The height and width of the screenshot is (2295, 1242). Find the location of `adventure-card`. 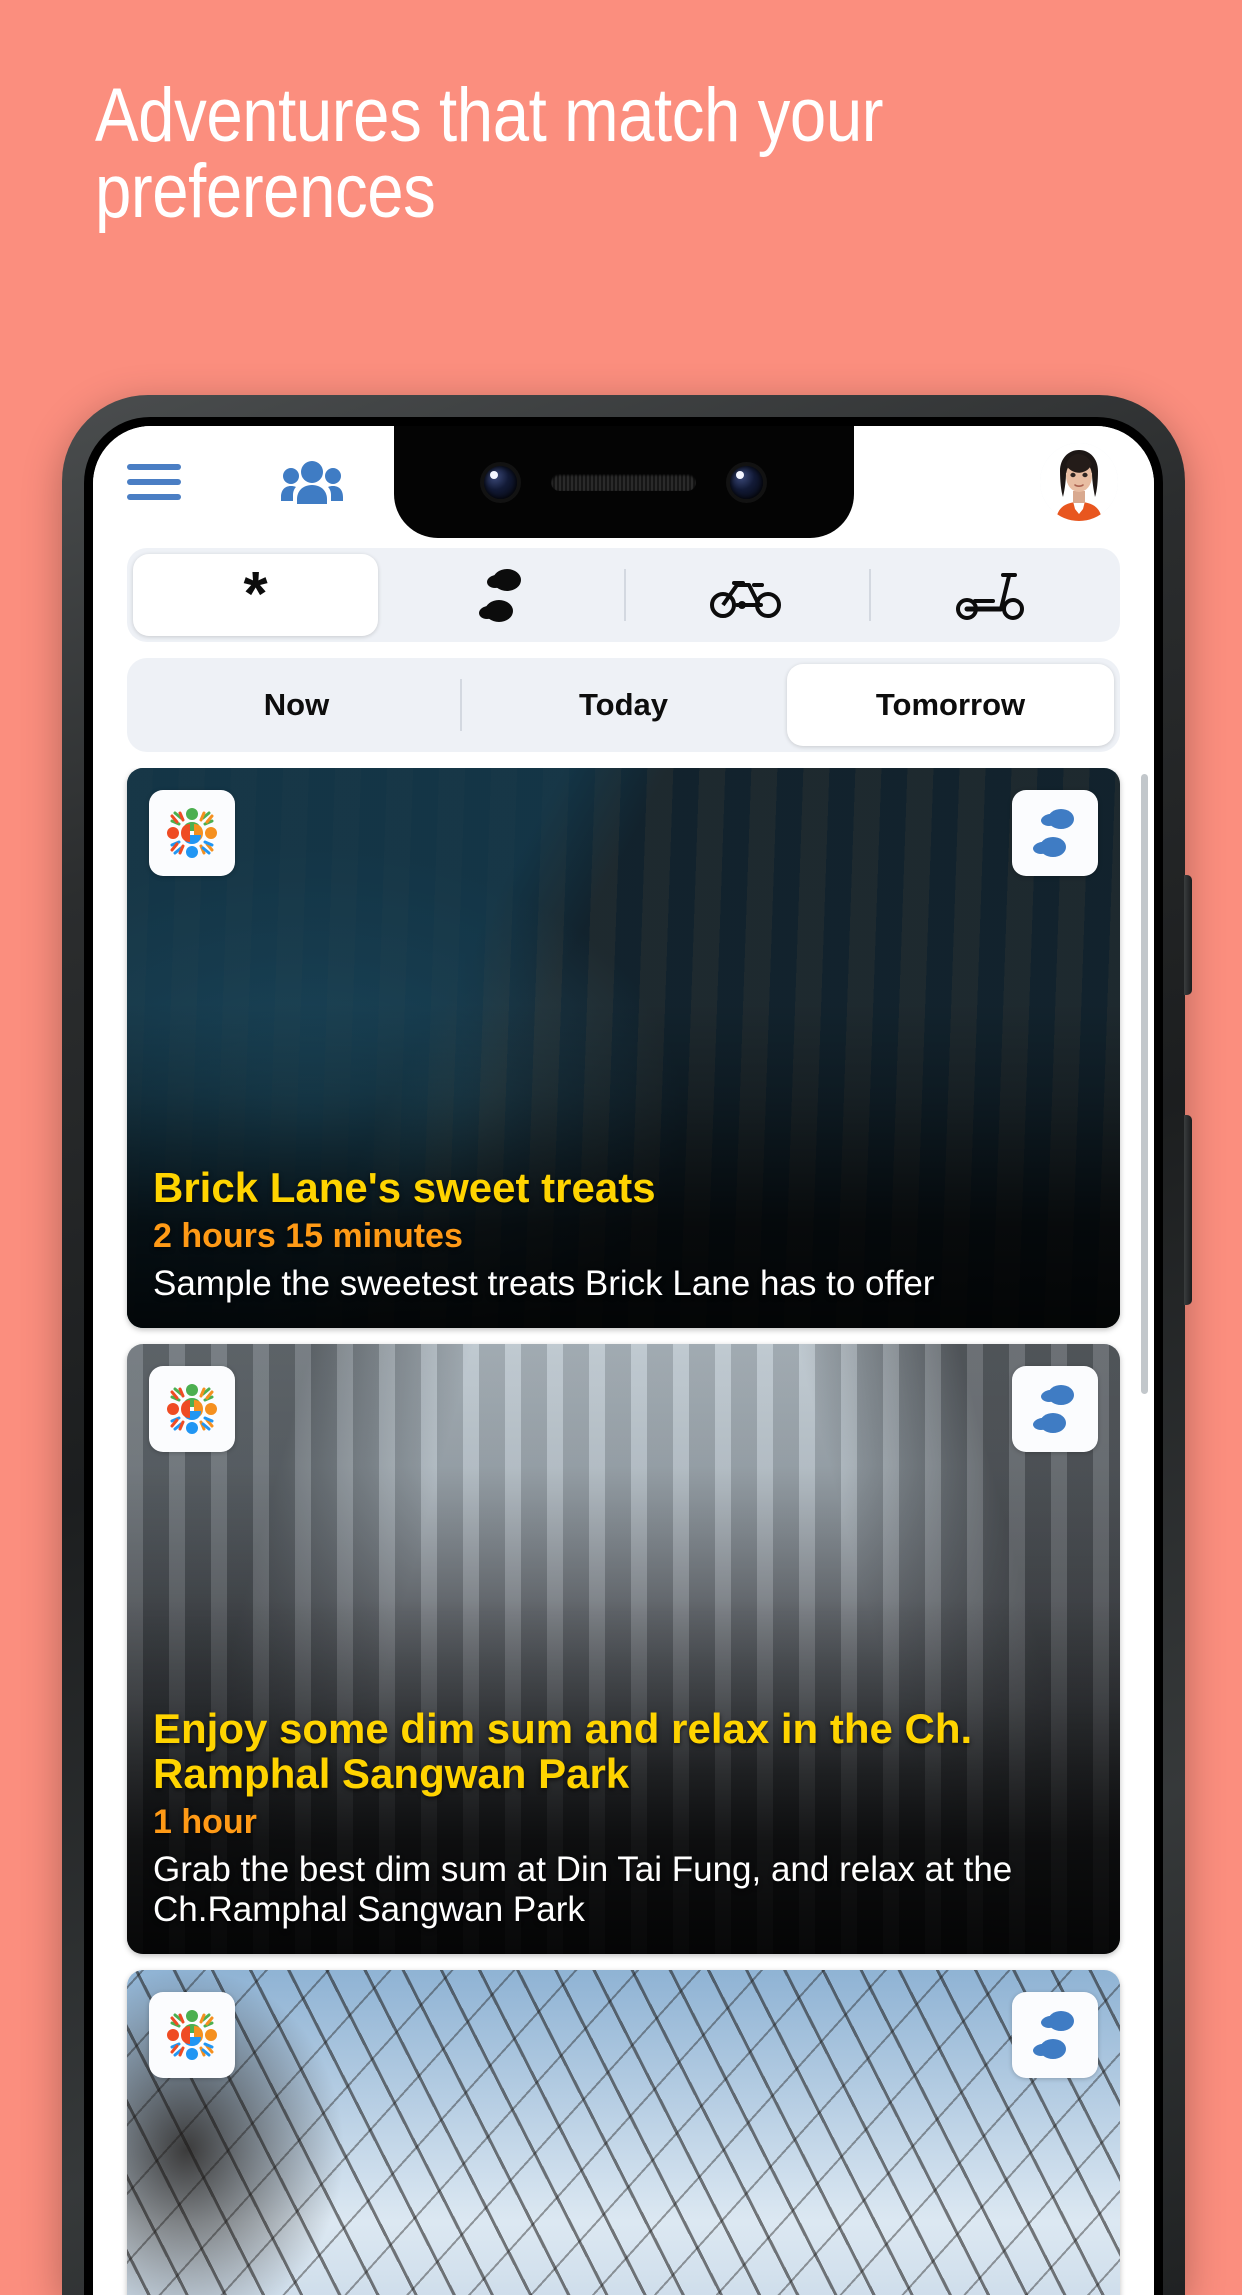

adventure-card is located at coordinates (623, 2132).